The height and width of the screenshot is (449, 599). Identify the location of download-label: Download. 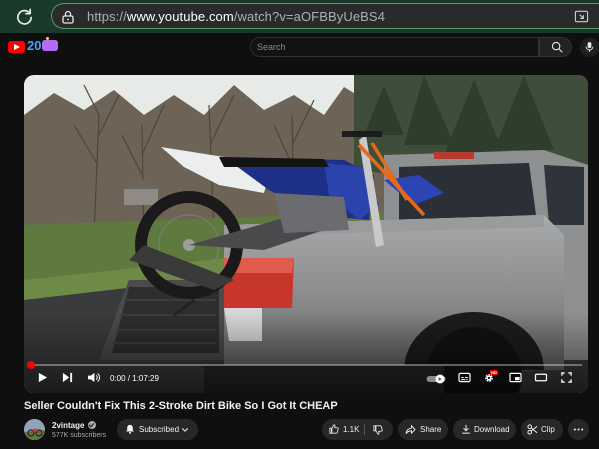
(492, 429).